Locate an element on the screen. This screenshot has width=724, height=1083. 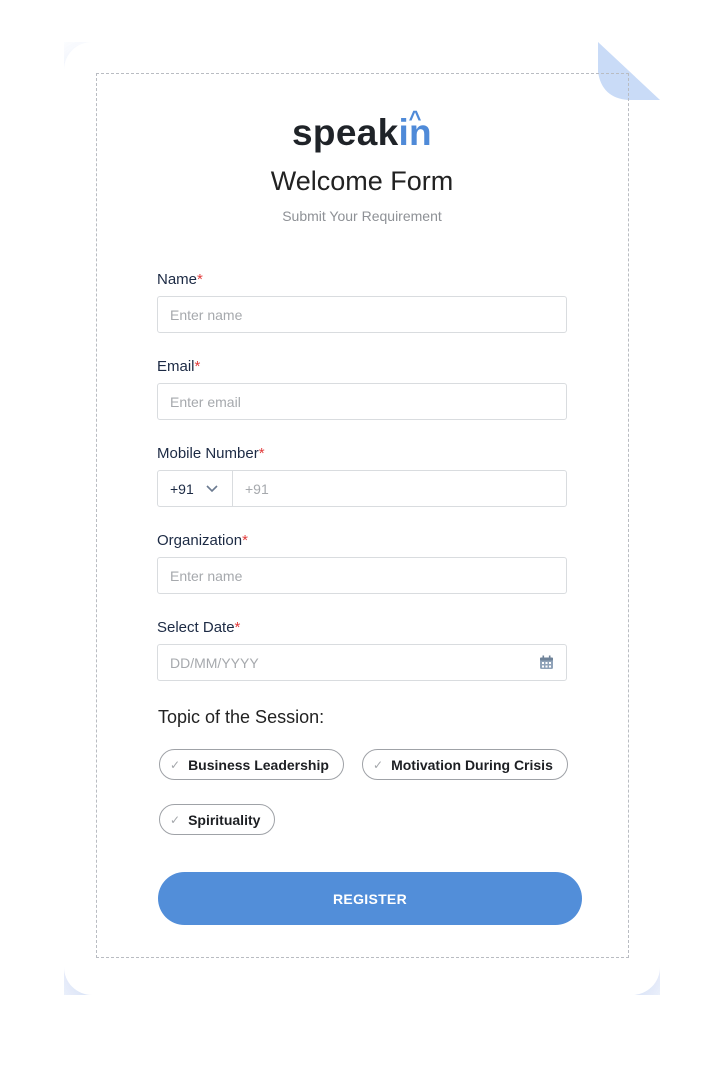
name-label: Name* is located at coordinates (180, 279).